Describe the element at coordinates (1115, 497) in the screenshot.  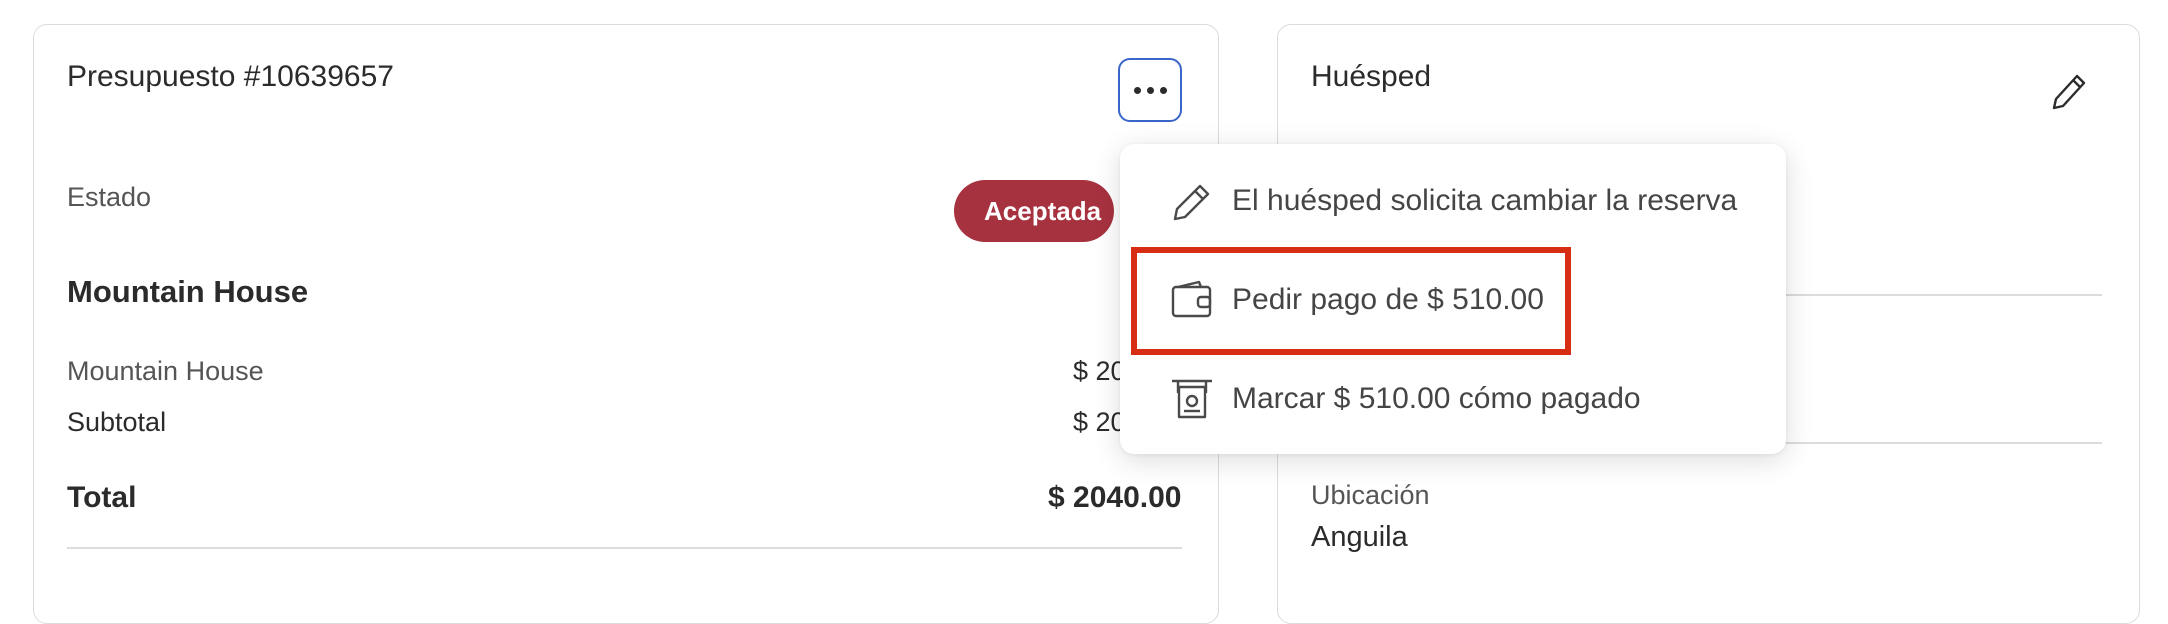
I see `total-value: $ 2040.00` at that location.